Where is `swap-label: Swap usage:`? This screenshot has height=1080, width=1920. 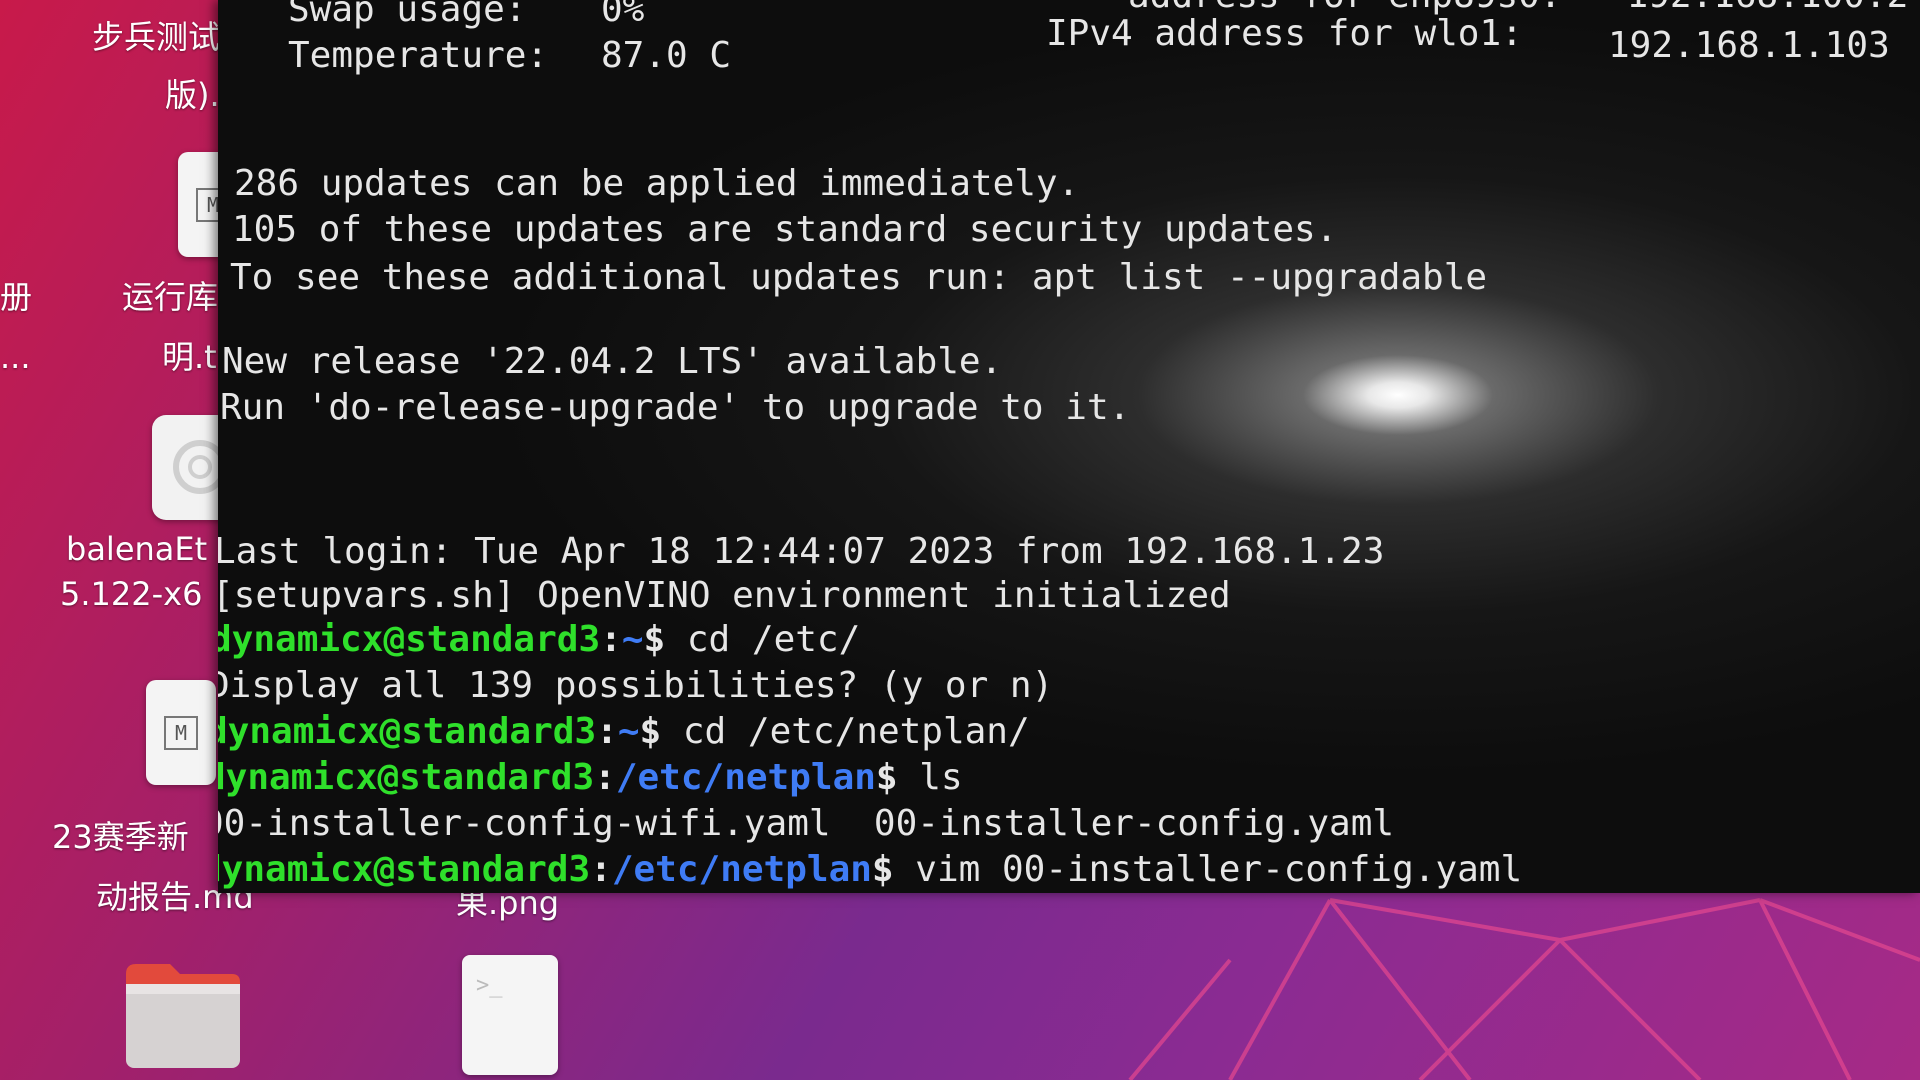 swap-label: Swap usage: is located at coordinates (407, 15).